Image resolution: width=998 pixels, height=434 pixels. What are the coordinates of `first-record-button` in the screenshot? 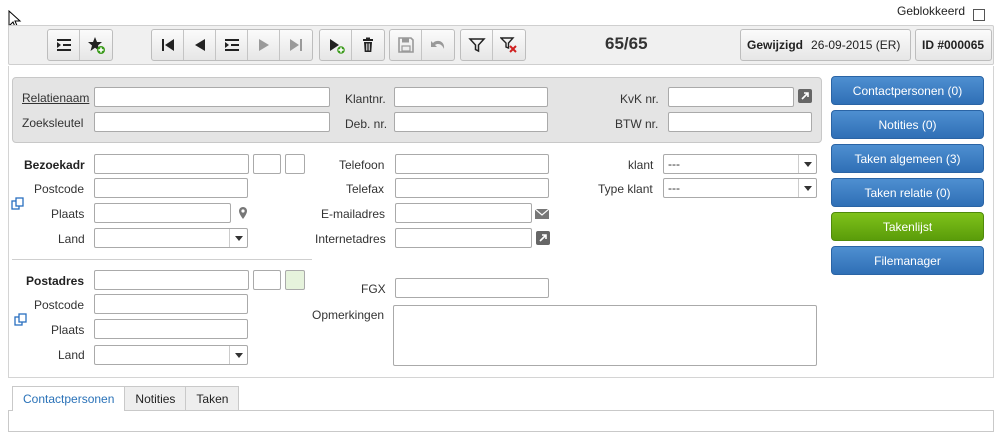 It's located at (168, 45).